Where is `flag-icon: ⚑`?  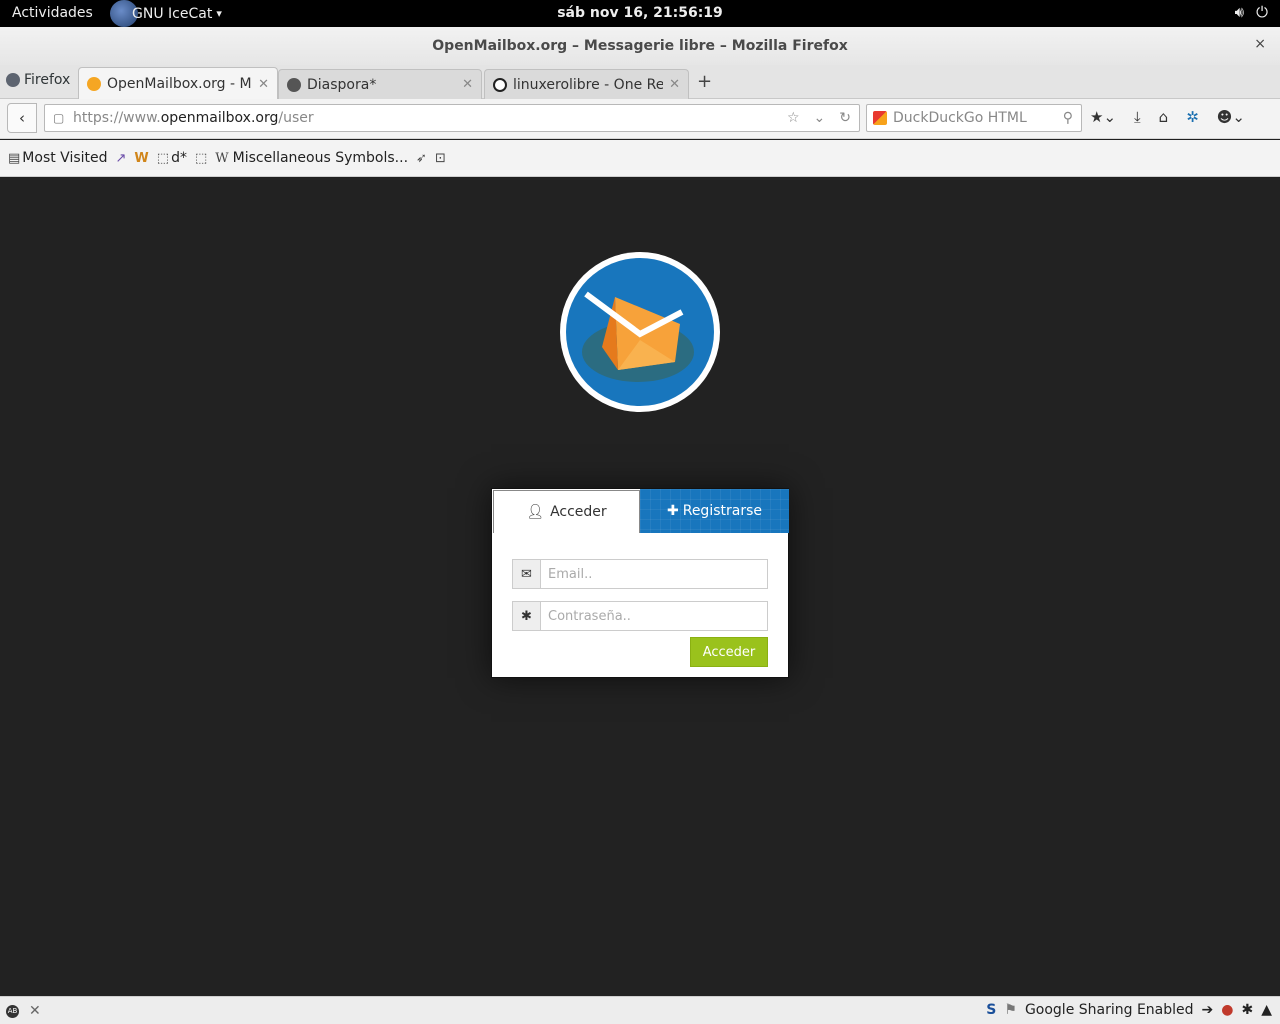 flag-icon: ⚑ is located at coordinates (1010, 1010).